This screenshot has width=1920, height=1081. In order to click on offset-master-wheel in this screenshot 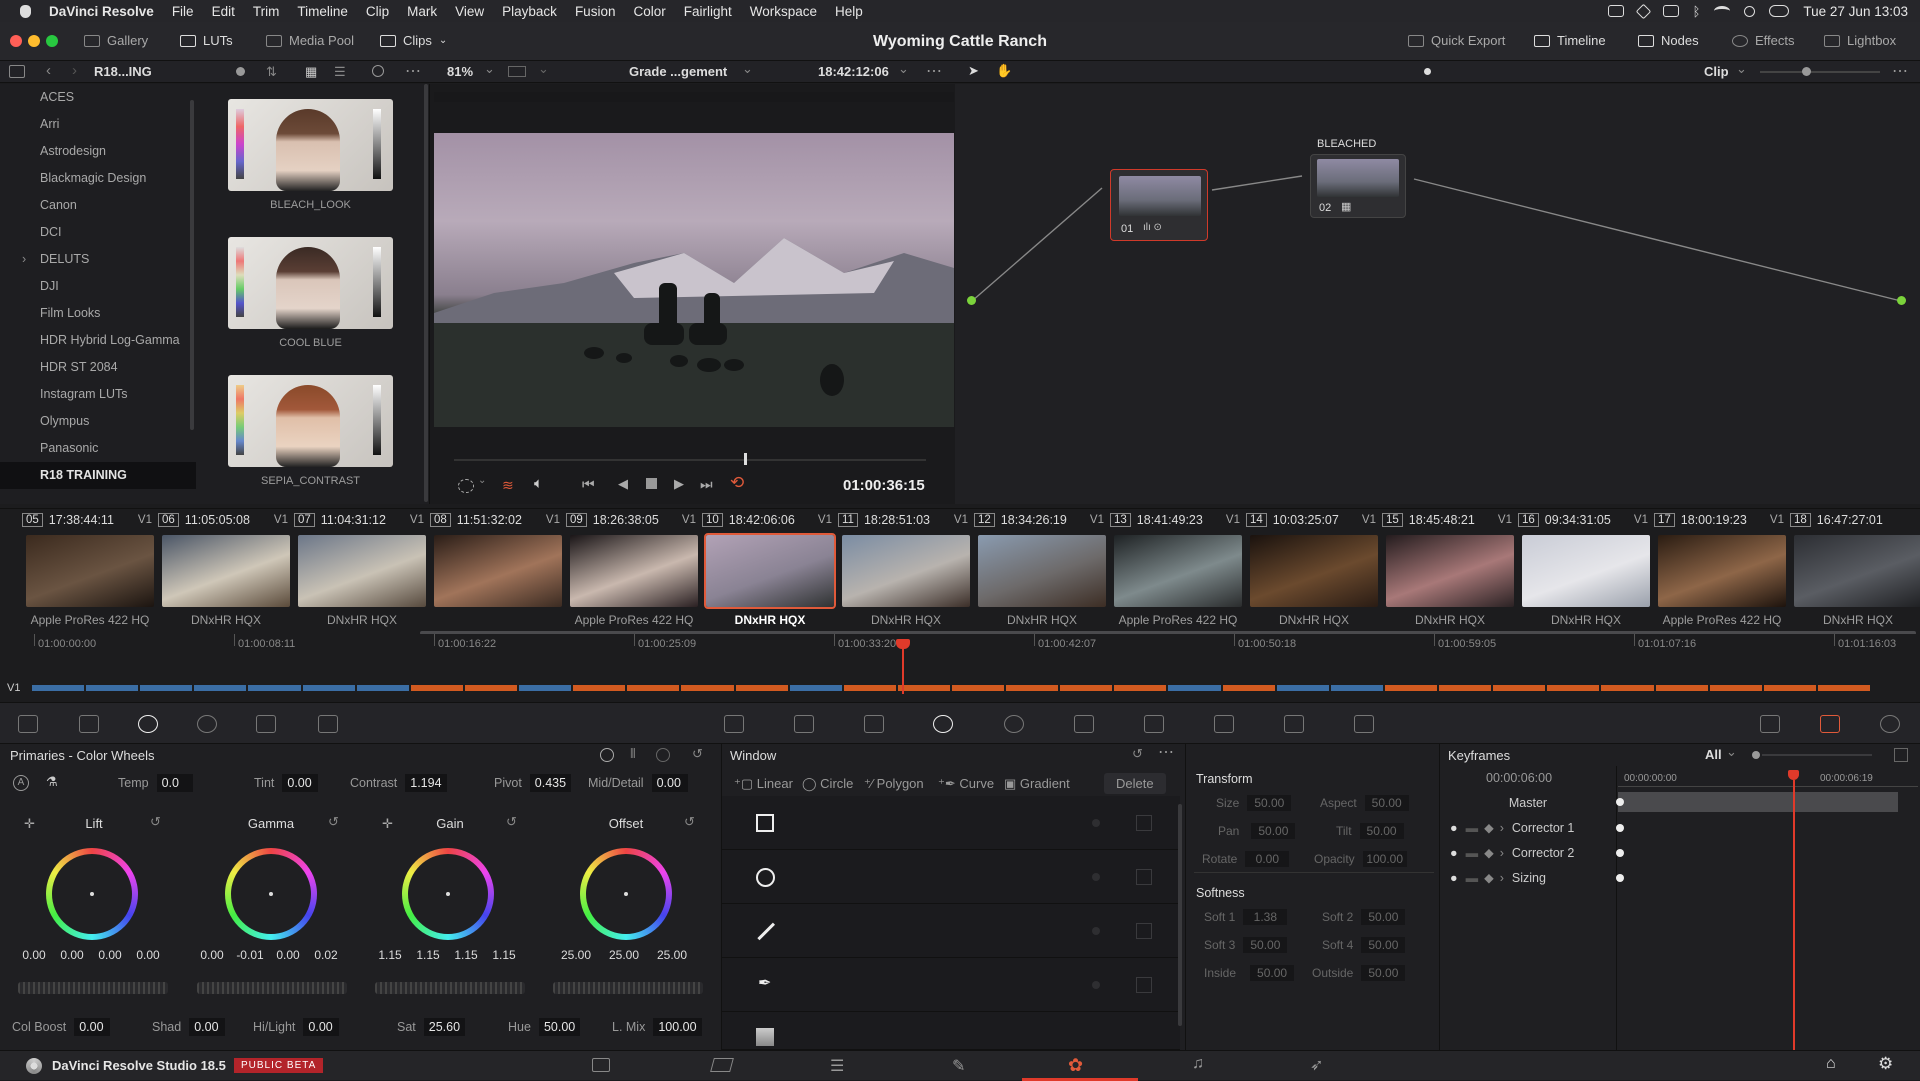, I will do `click(628, 988)`.